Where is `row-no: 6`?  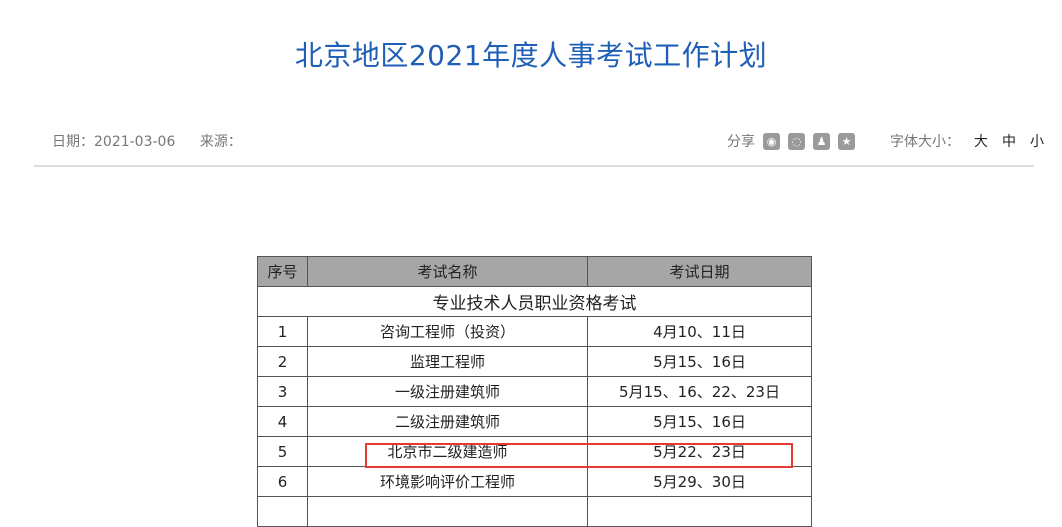 row-no: 6 is located at coordinates (282, 481).